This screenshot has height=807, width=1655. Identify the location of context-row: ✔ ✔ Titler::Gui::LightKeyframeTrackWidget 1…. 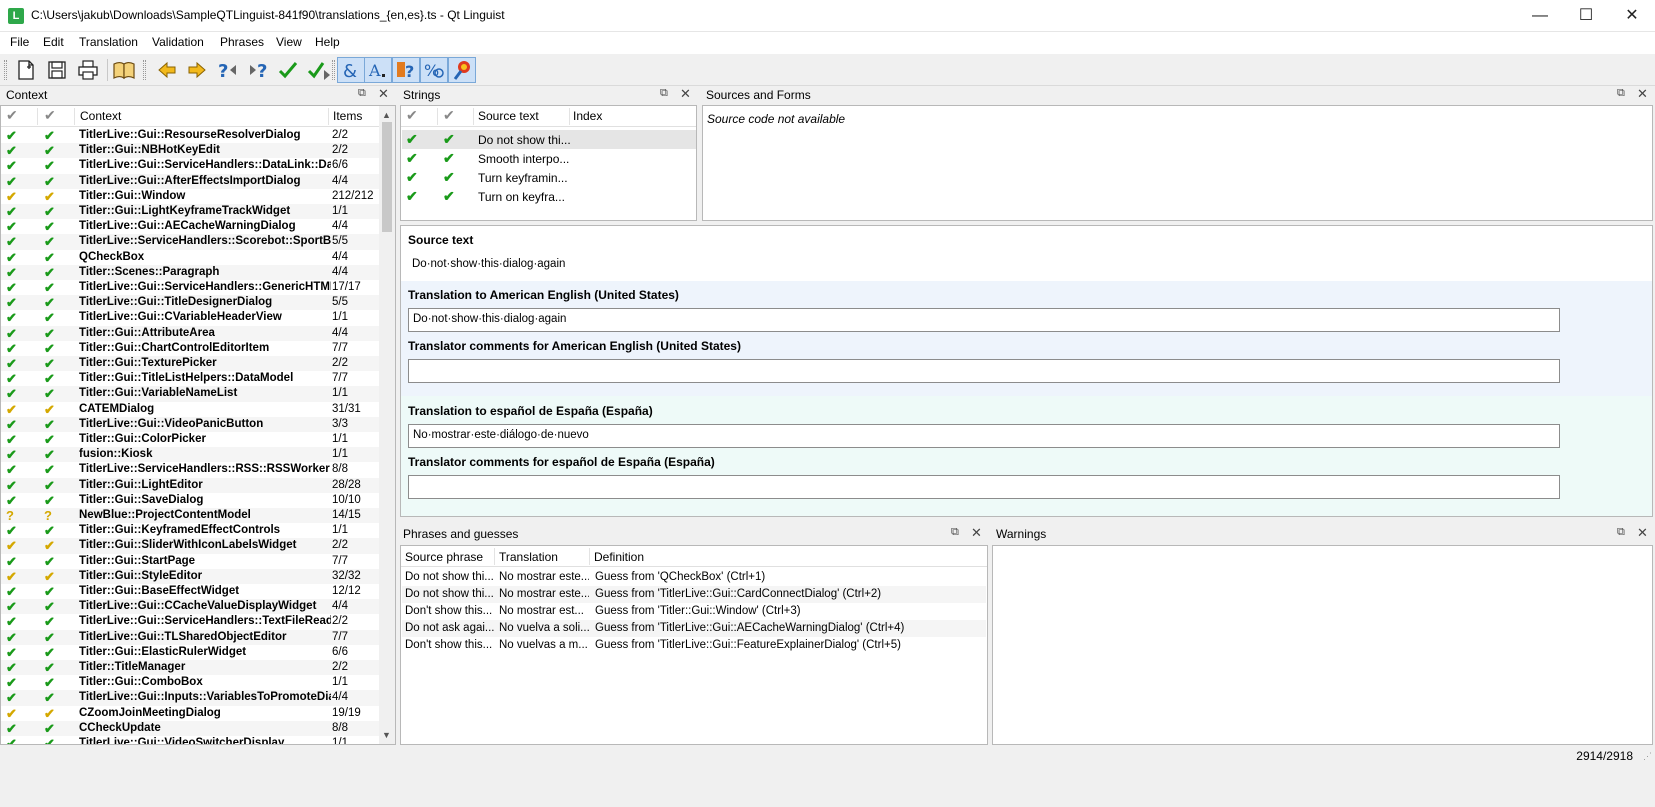
(190, 212).